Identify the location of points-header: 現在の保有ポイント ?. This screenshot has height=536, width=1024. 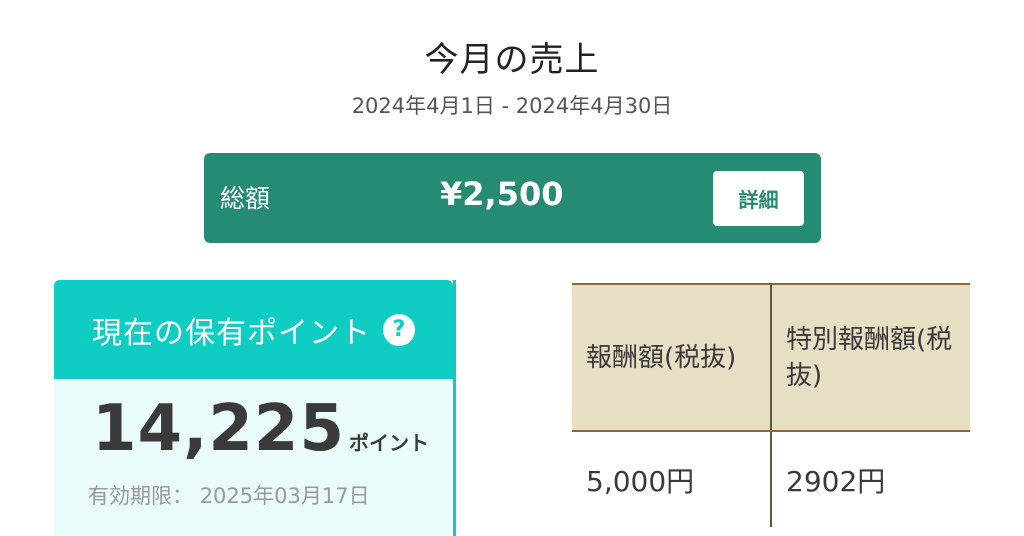
(253, 329).